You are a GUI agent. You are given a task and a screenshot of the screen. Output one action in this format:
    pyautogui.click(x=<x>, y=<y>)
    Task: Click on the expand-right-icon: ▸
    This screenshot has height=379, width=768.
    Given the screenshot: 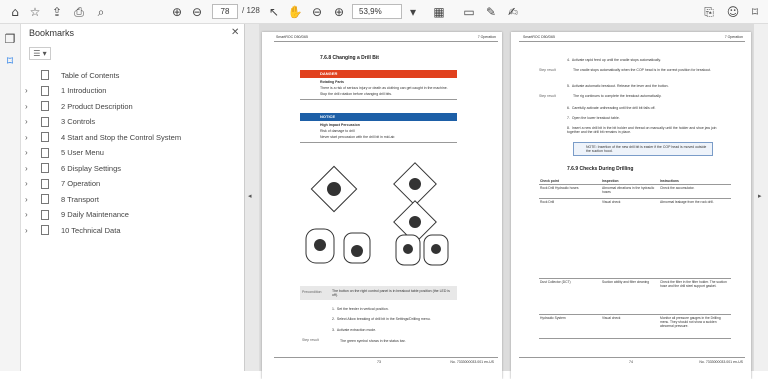 What is the action you would take?
    pyautogui.click(x=760, y=196)
    